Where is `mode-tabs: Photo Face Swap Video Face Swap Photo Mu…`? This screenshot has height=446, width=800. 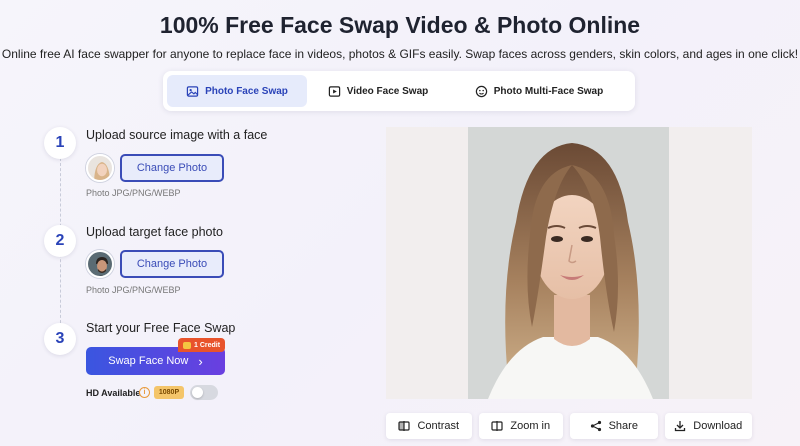 mode-tabs: Photo Face Swap Video Face Swap Photo Mu… is located at coordinates (399, 91).